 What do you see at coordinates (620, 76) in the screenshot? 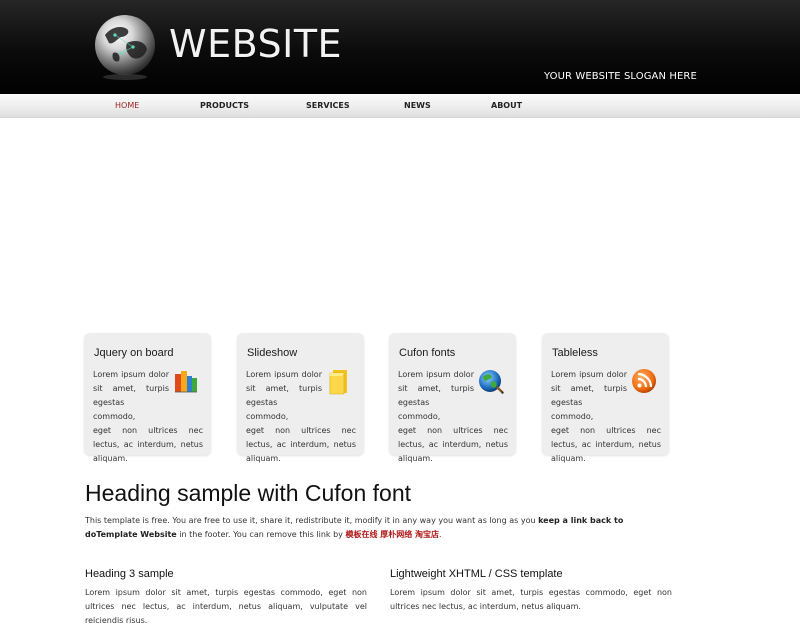
I see `site-slogan: YOUR WEBSITE SLOGAN HERE` at bounding box center [620, 76].